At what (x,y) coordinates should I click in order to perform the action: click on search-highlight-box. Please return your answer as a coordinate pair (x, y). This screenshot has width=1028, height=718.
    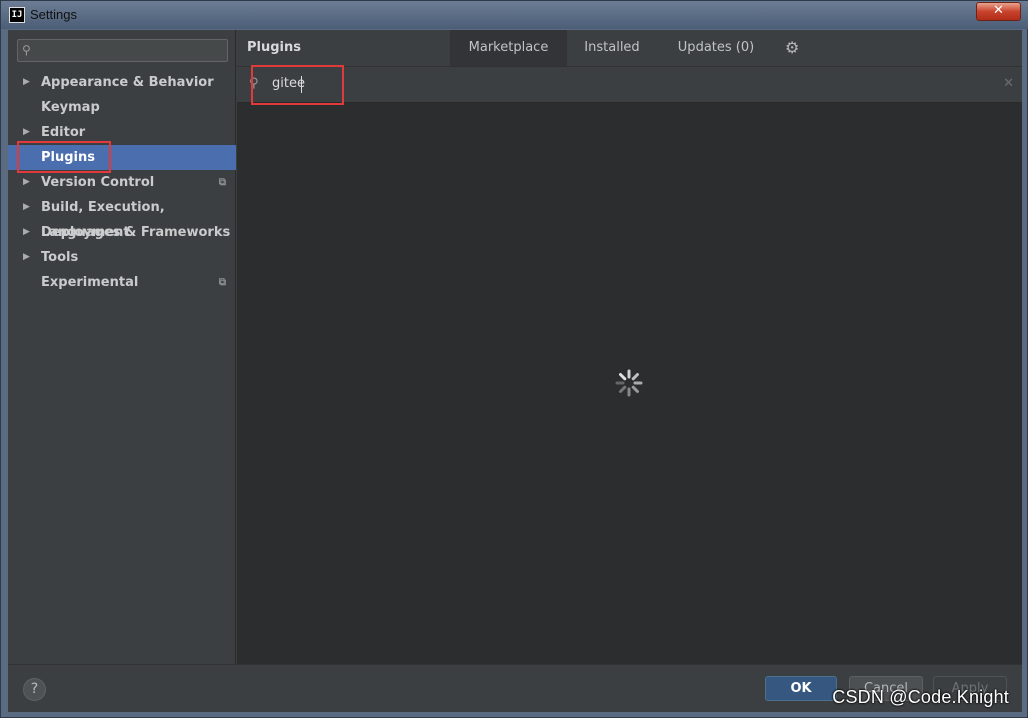
    Looking at the image, I should click on (297, 85).